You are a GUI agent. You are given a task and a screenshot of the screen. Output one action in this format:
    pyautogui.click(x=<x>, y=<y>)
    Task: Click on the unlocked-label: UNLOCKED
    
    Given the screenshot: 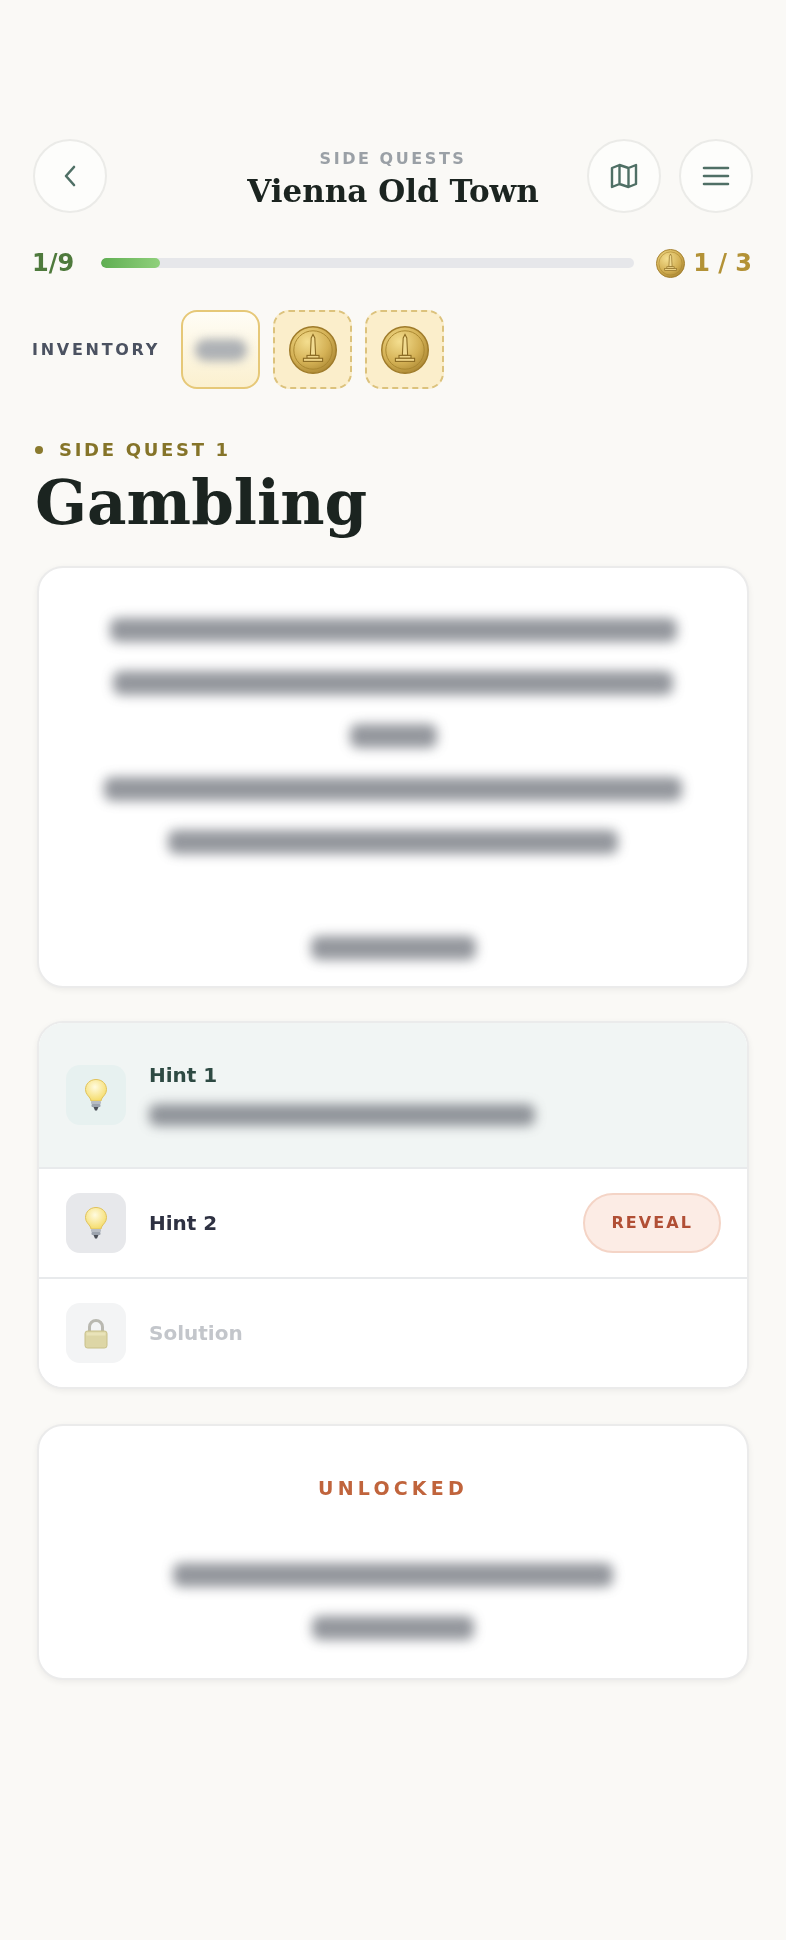 What is the action you would take?
    pyautogui.click(x=393, y=1488)
    